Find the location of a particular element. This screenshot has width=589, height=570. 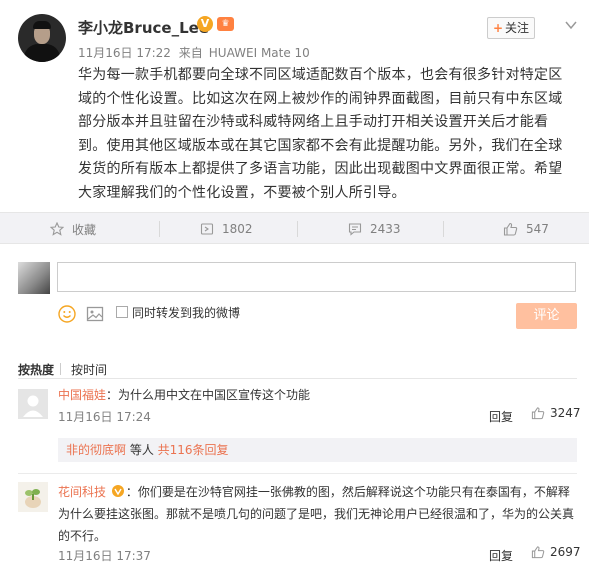

author-avatar is located at coordinates (42, 38).